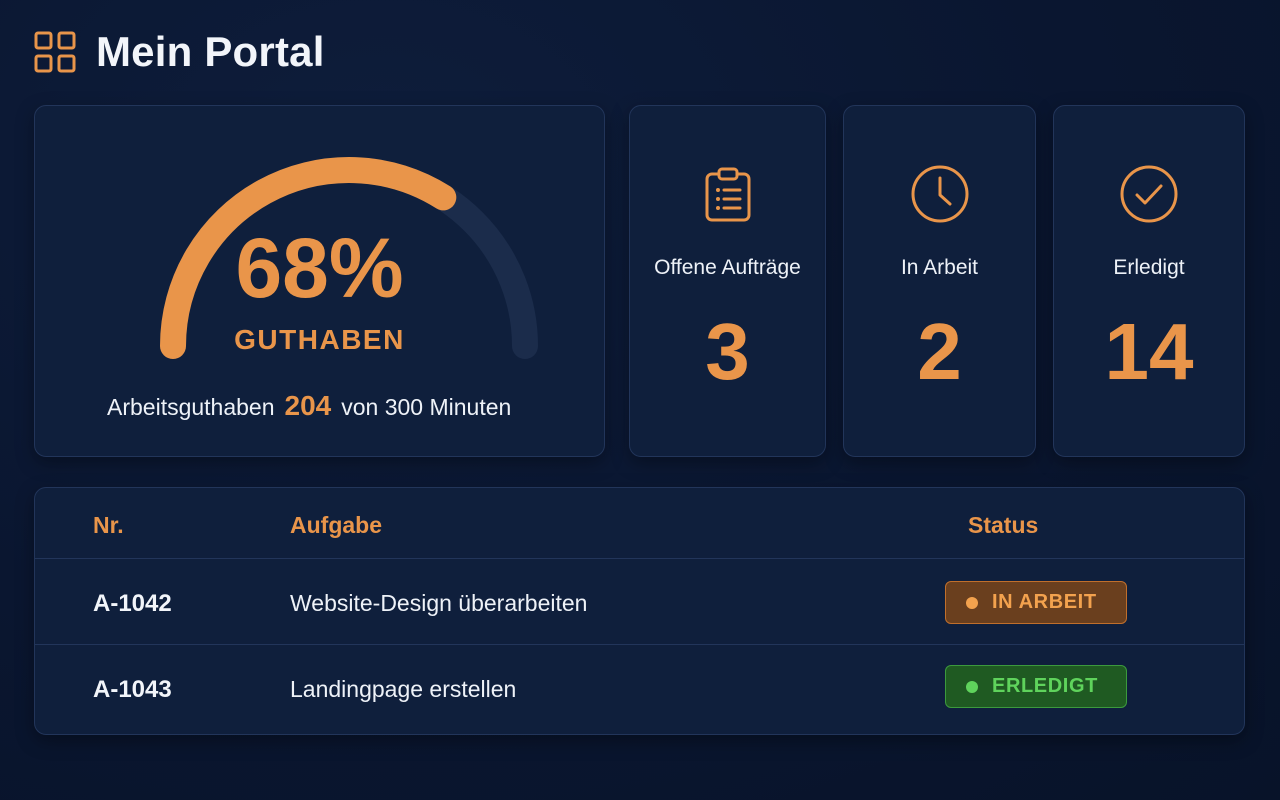 This screenshot has height=800, width=1280. I want to click on status-badge: IN ARBEIT, so click(1036, 602).